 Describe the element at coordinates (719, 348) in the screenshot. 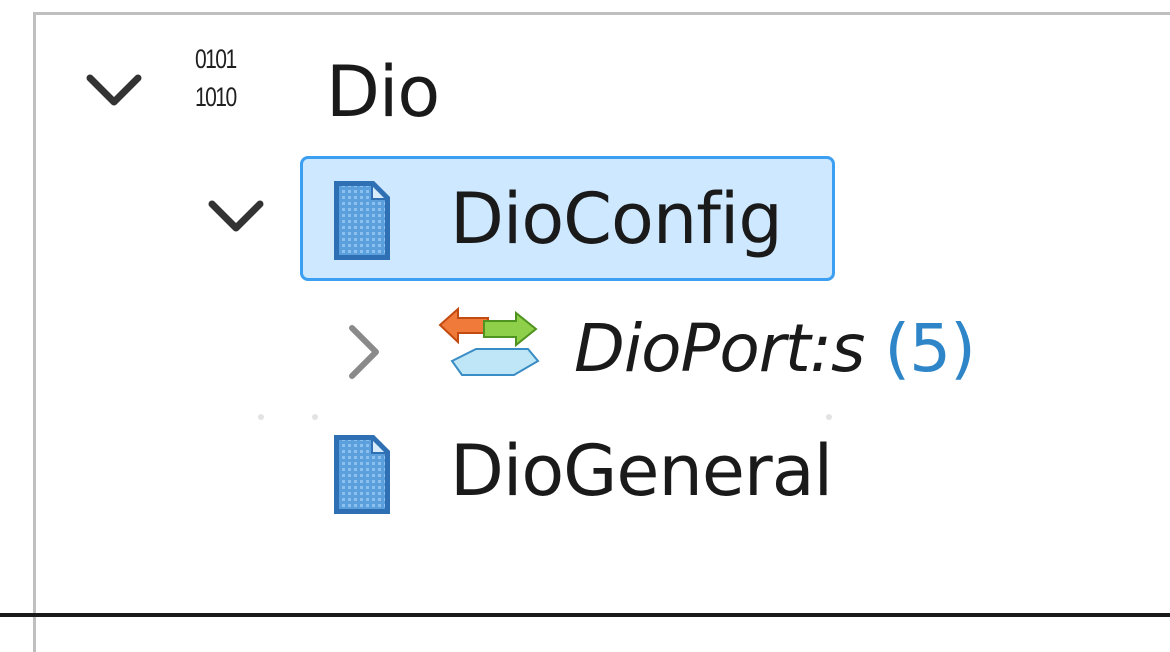

I see `tree-item-name: DioPort:s` at that location.